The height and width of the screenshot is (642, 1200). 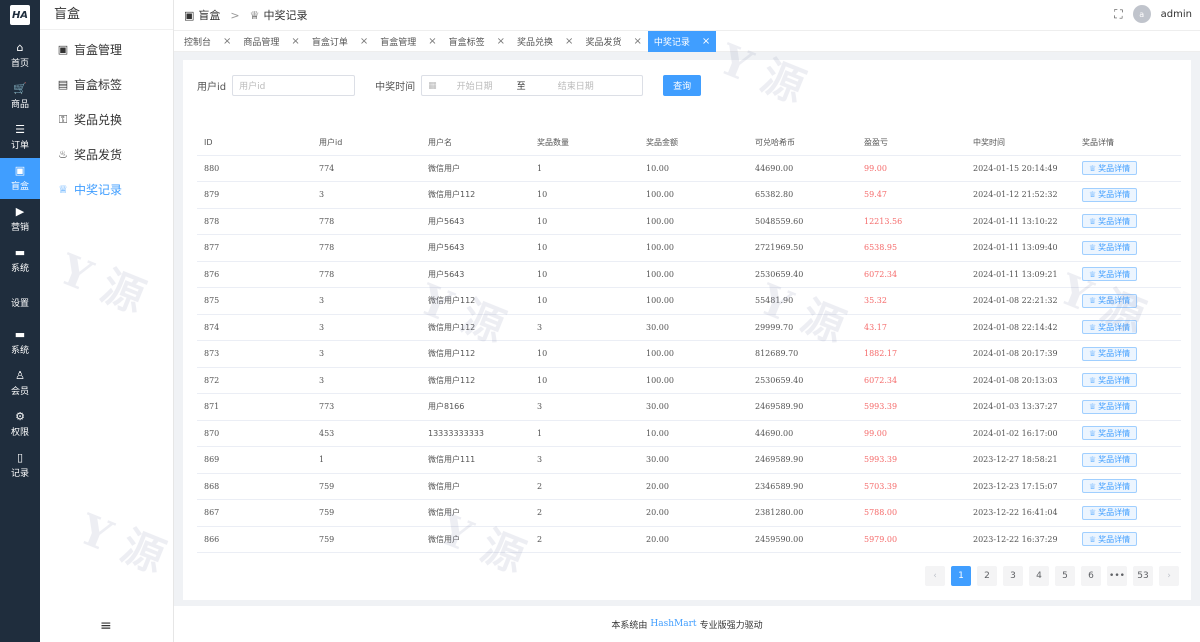 I want to click on table-cell: 6538.95, so click(x=911, y=248).